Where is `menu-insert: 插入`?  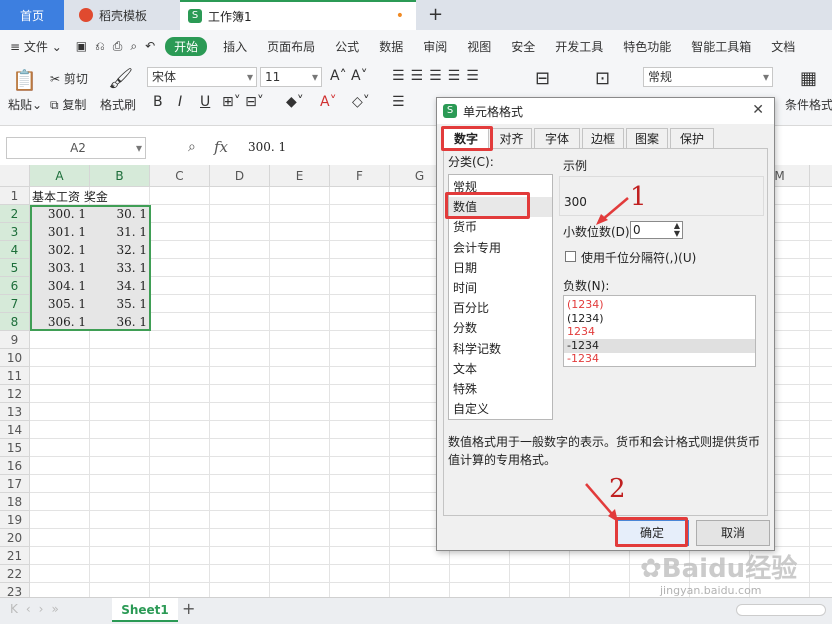
menu-insert: 插入 is located at coordinates (235, 46).